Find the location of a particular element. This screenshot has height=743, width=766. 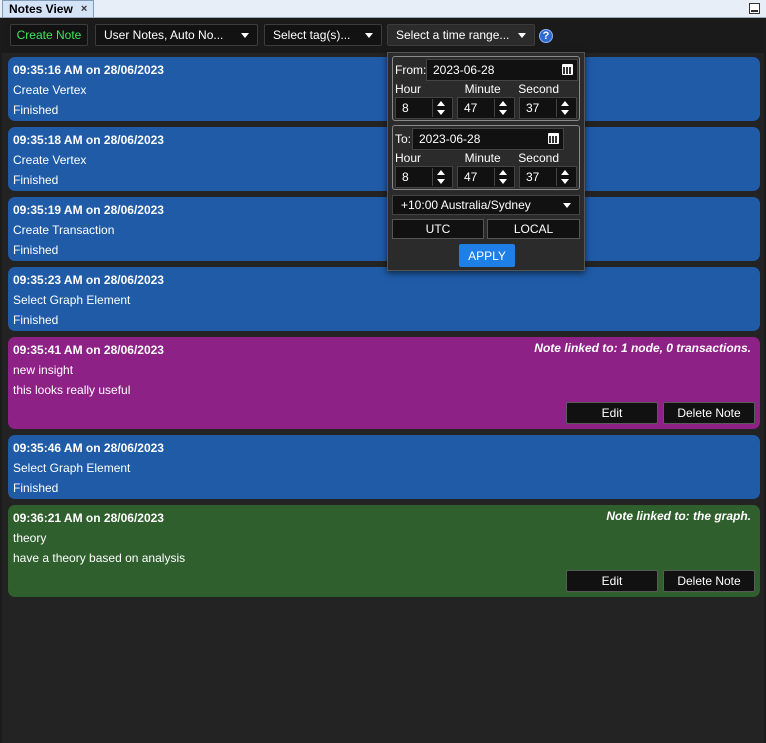

to-minute-value: 47 is located at coordinates (471, 177).